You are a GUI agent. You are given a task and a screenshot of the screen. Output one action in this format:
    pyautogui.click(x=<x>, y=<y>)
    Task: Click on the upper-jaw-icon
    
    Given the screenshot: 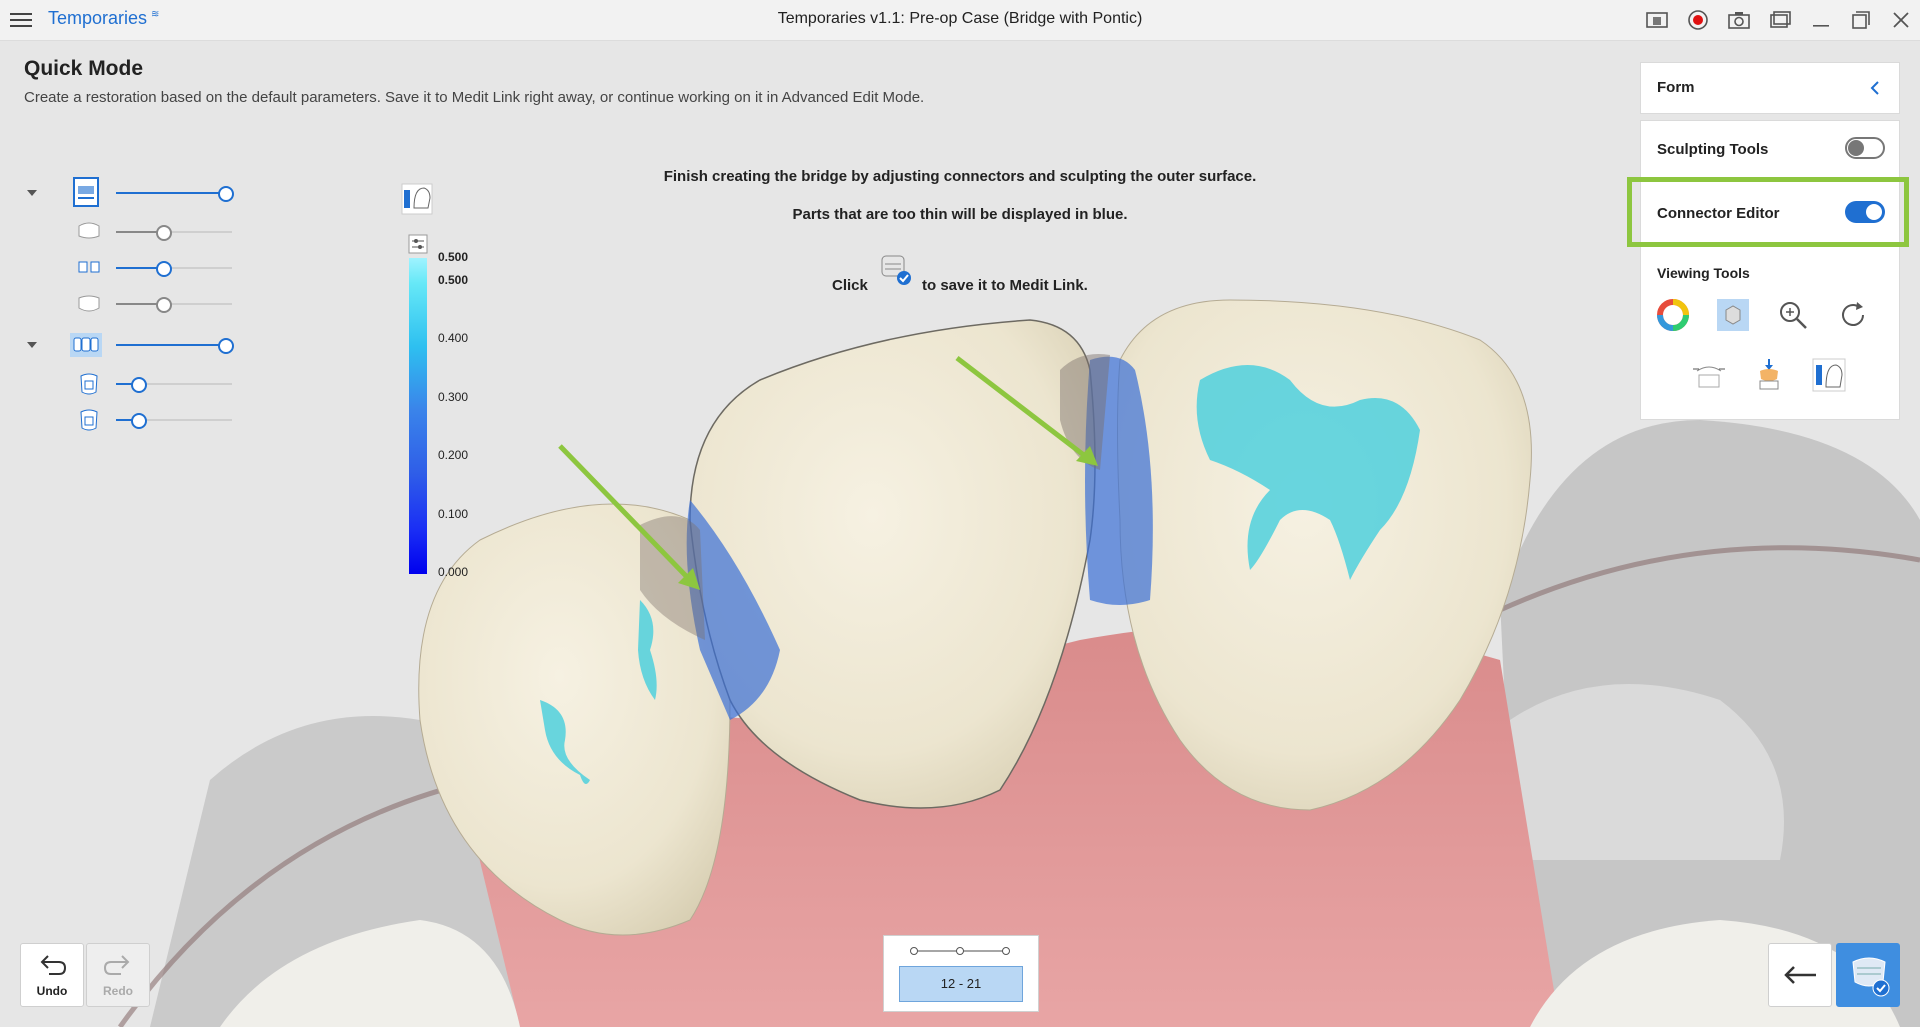 What is the action you would take?
    pyautogui.click(x=89, y=231)
    